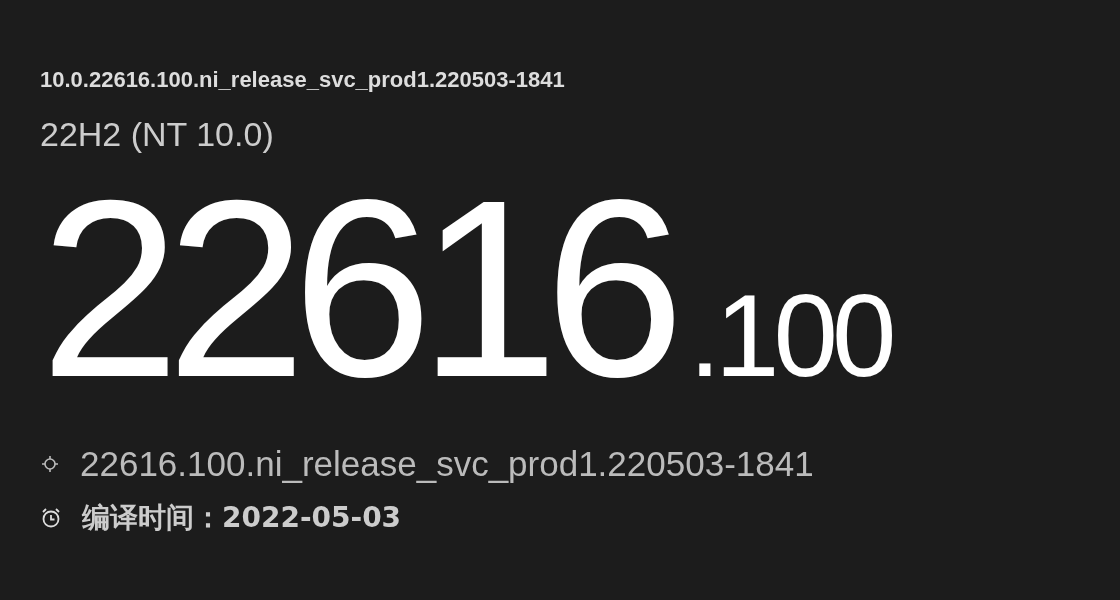  Describe the element at coordinates (157, 134) in the screenshot. I see `version-label: 22H2 (NT 10.0)` at that location.